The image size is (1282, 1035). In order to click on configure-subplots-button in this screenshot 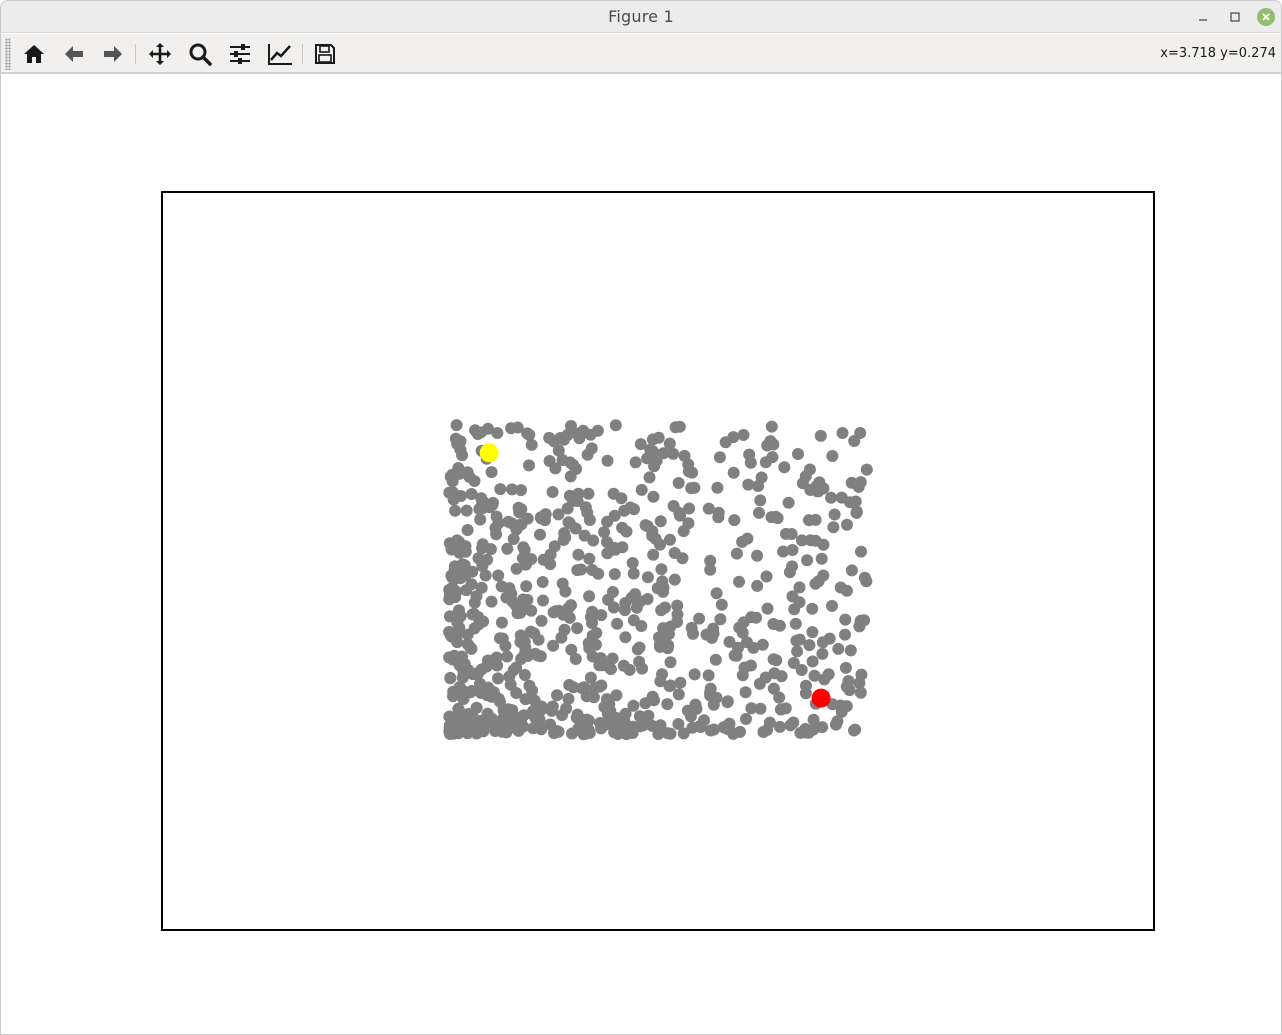, I will do `click(240, 54)`.